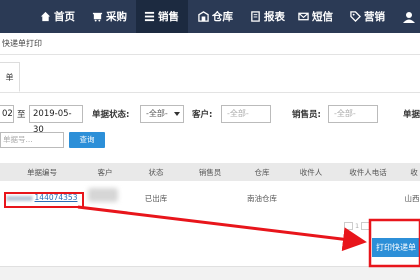  I want to click on pagination-current: 1, so click(357, 226).